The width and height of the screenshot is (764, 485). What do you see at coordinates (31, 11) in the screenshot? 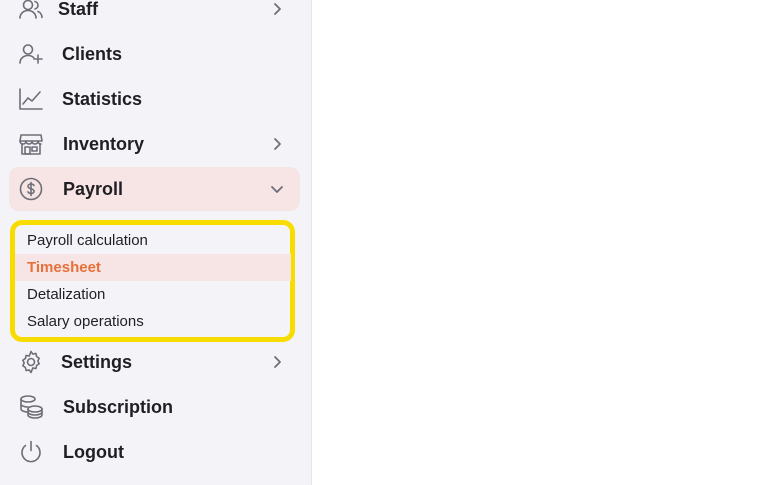
I see `staff-icon` at bounding box center [31, 11].